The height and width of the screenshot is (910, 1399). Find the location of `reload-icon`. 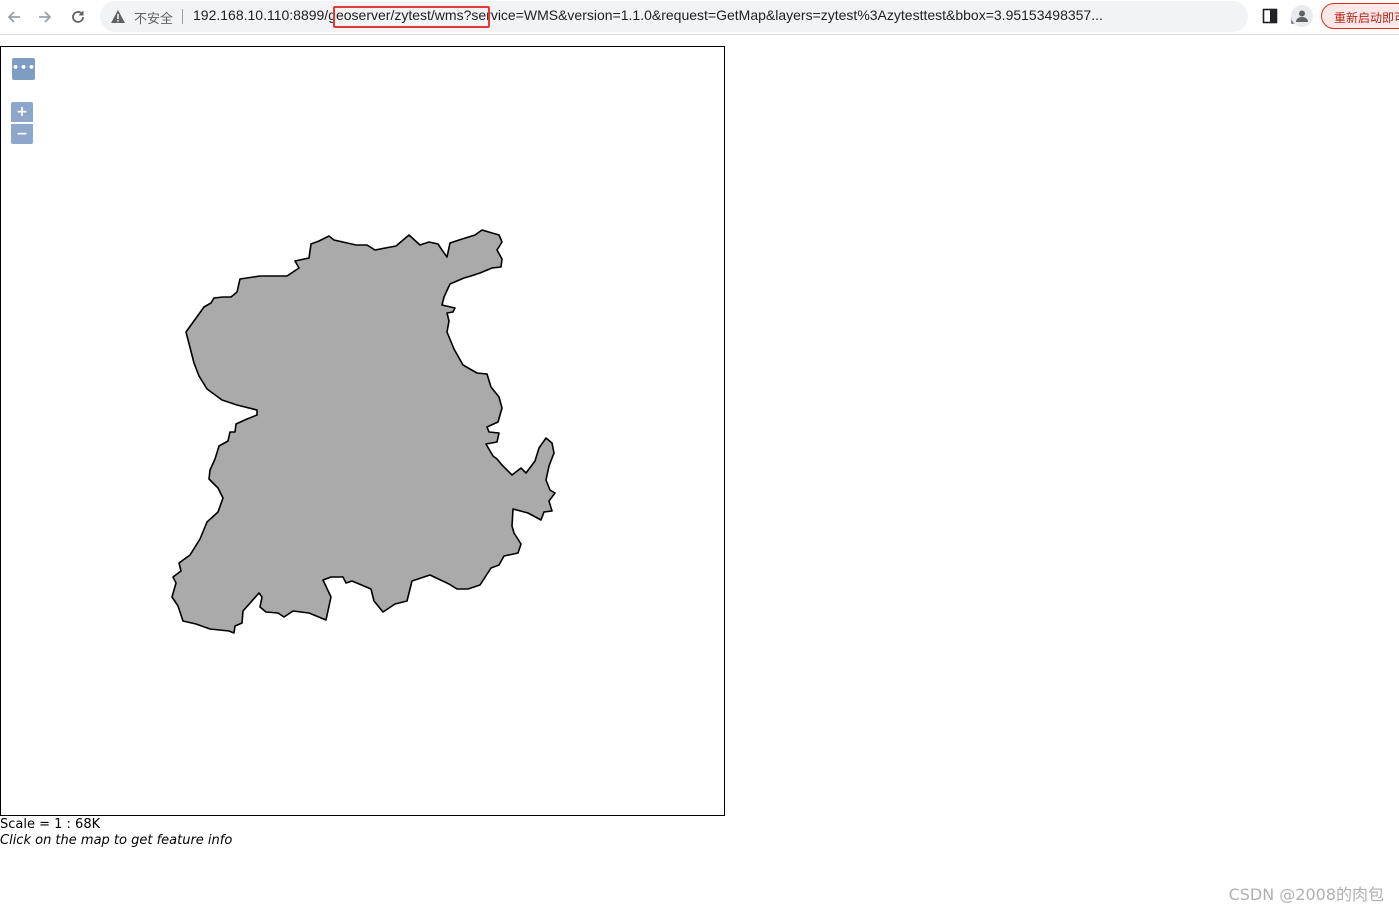

reload-icon is located at coordinates (78, 17).